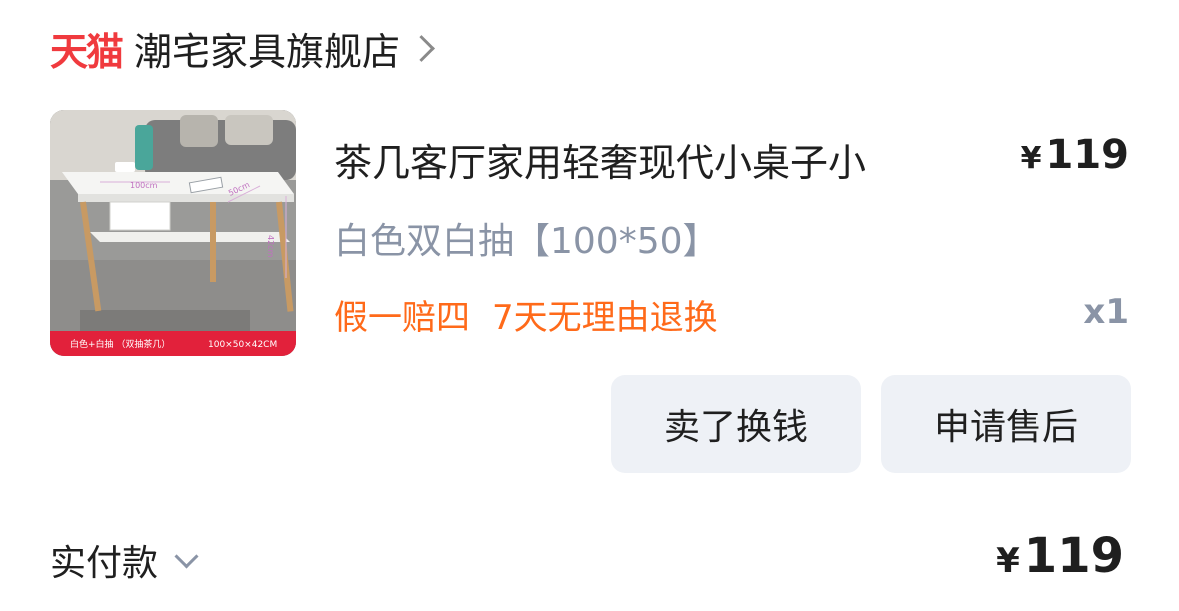 The width and height of the screenshot is (1179, 611). I want to click on paid-total: ¥119, so click(1060, 556).